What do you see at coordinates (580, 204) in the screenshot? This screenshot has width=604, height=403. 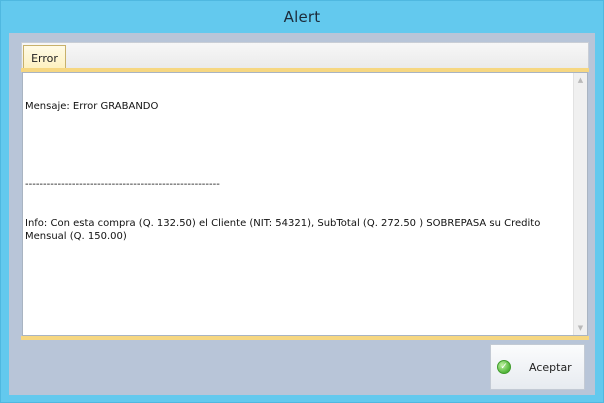 I see `vertical-scrollbar: ▲ ▼` at bounding box center [580, 204].